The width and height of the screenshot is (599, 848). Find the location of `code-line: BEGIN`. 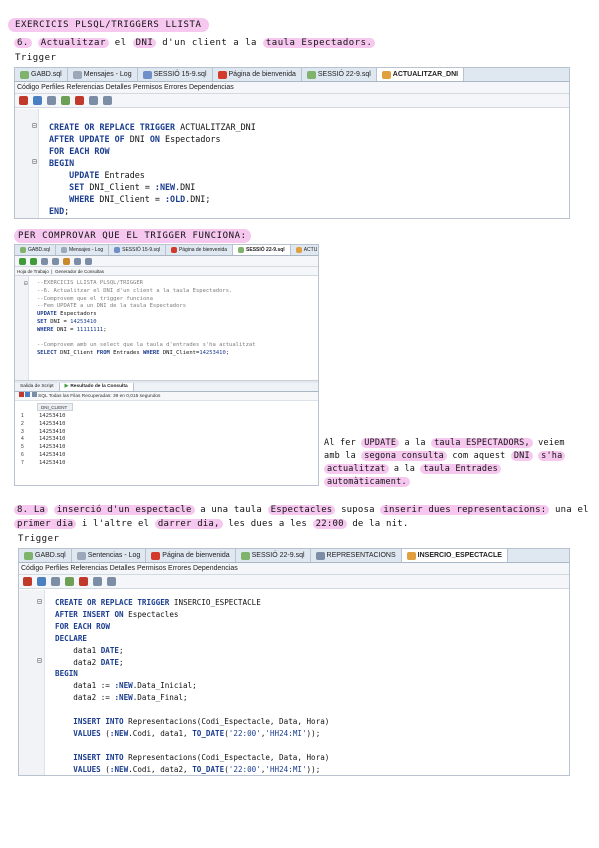

code-line: BEGIN is located at coordinates (62, 163).